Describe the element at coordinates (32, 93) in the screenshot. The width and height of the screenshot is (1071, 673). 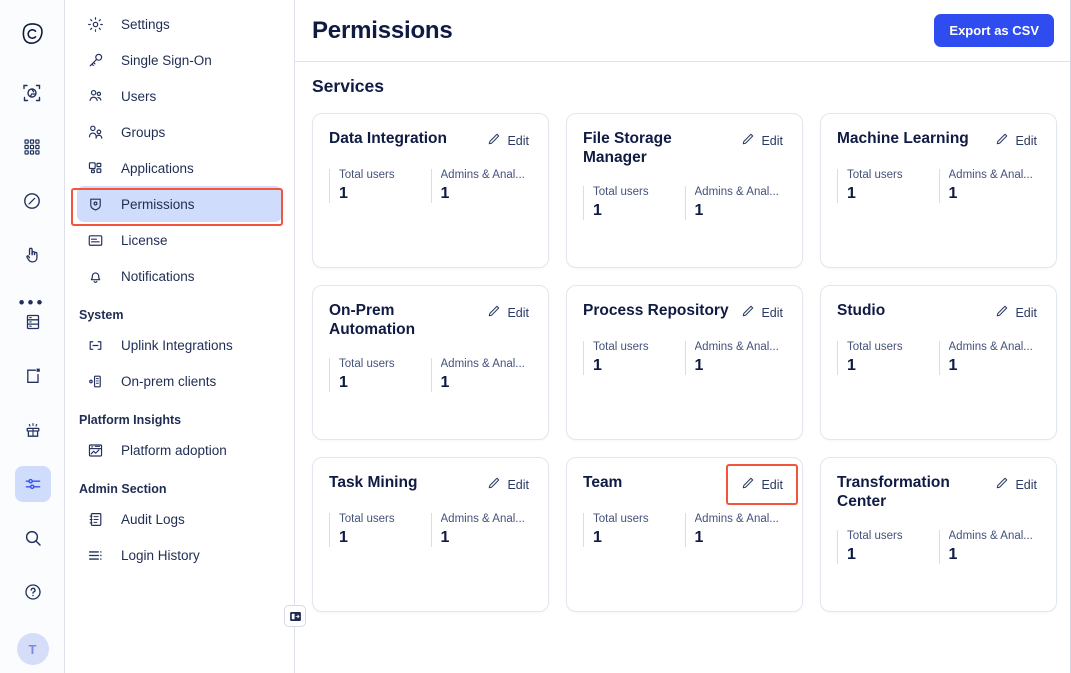
I see `rail-icon-automation` at that location.